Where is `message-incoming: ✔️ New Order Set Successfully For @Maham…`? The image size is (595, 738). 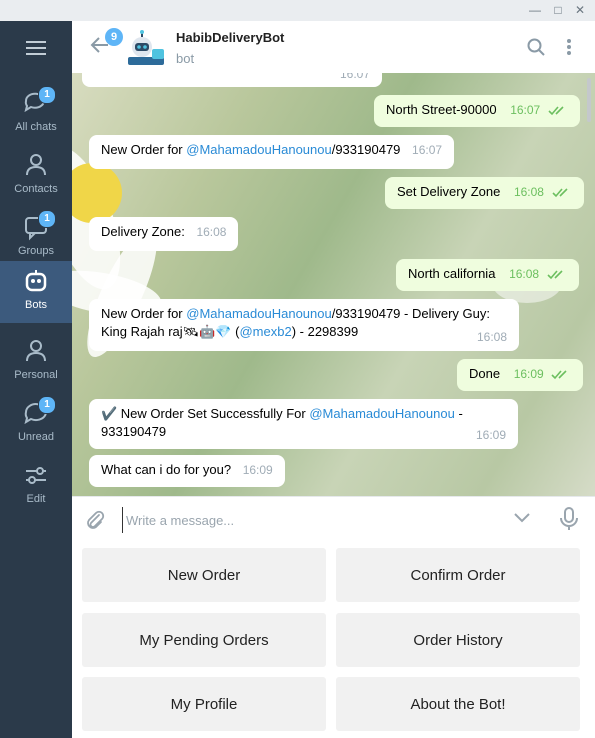
message-incoming: ✔️ New Order Set Successfully For @Maham… is located at coordinates (303, 424).